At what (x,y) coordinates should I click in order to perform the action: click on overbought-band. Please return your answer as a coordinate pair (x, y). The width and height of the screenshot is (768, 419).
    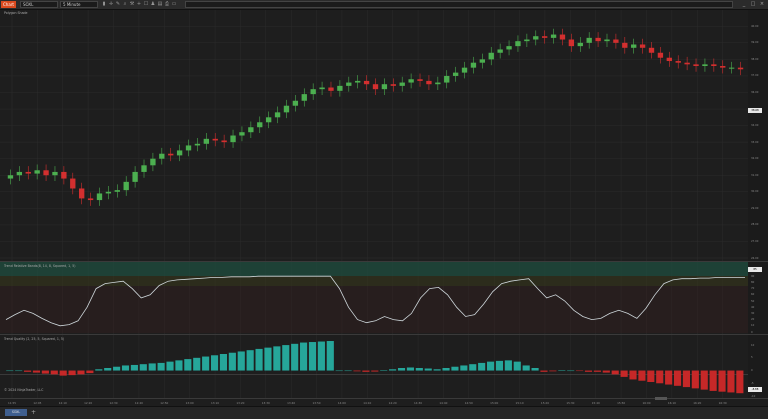
    Looking at the image, I should click on (374, 269).